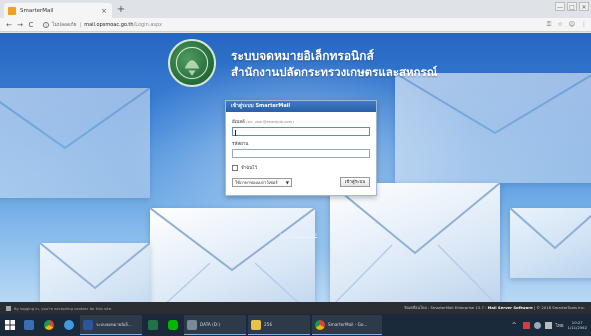 This screenshot has width=591, height=336. I want to click on forward-button: →, so click(20, 25).